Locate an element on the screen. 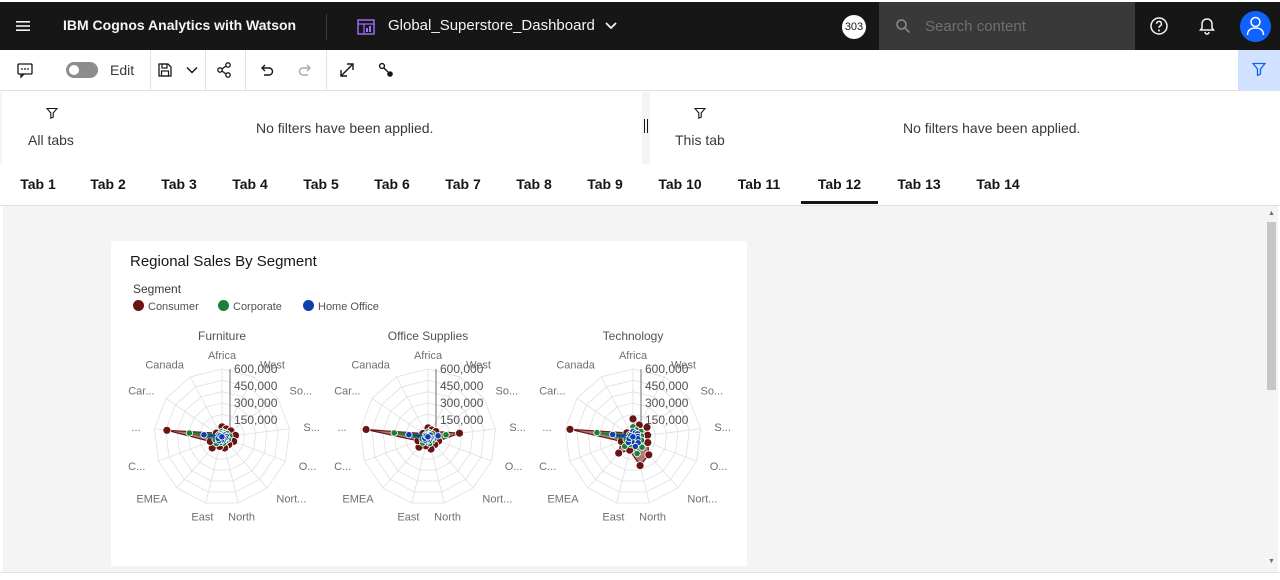  save-icon is located at coordinates (165, 70).